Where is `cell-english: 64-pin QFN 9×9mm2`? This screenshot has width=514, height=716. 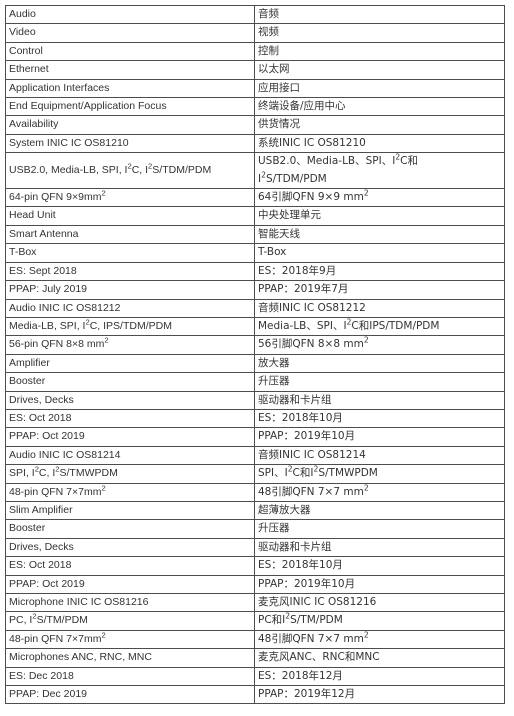
cell-english: 64-pin QFN 9×9mm2 is located at coordinates (130, 198).